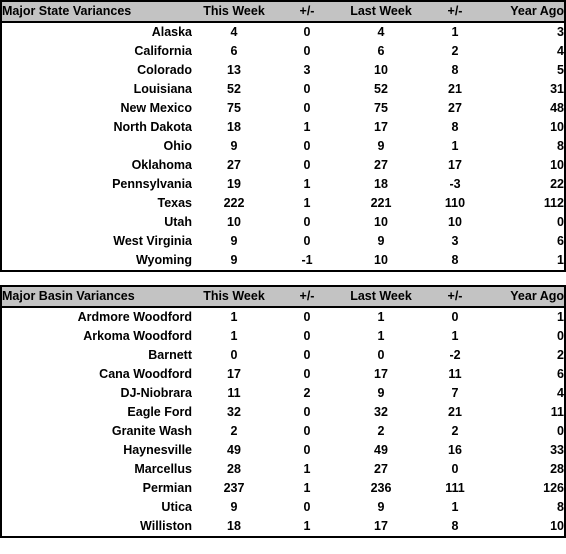 The height and width of the screenshot is (554, 566). Describe the element at coordinates (163, 260) in the screenshot. I see `row-label-cell: Wyoming` at that location.